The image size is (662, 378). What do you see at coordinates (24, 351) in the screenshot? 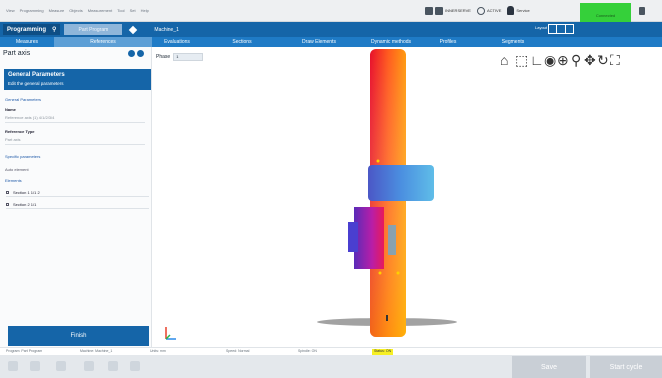
I see `status-program: Program: Part Program` at bounding box center [24, 351].